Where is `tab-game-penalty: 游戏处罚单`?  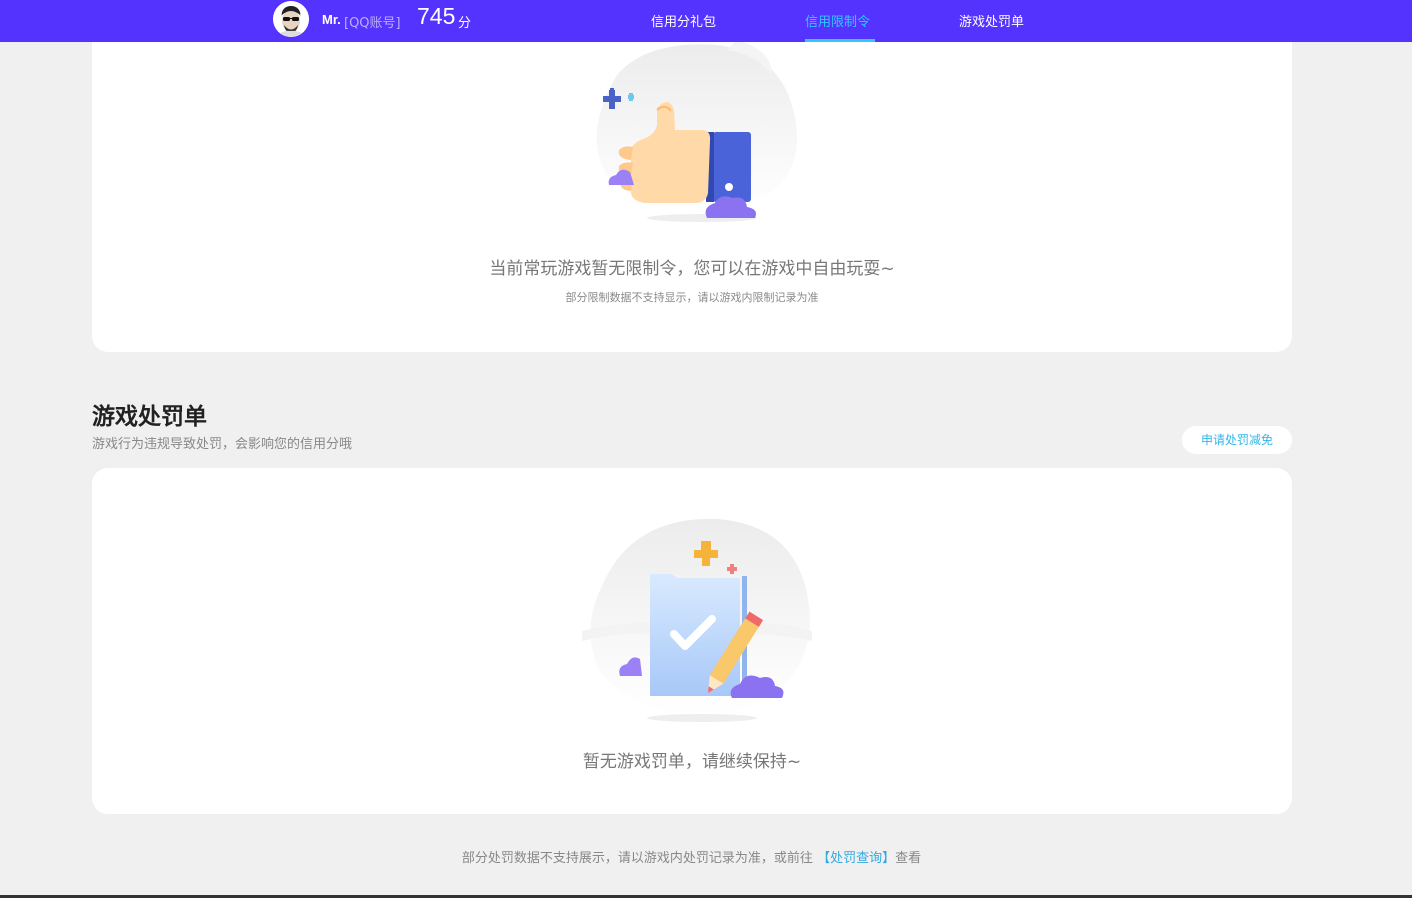 tab-game-penalty: 游戏处罚单 is located at coordinates (991, 20).